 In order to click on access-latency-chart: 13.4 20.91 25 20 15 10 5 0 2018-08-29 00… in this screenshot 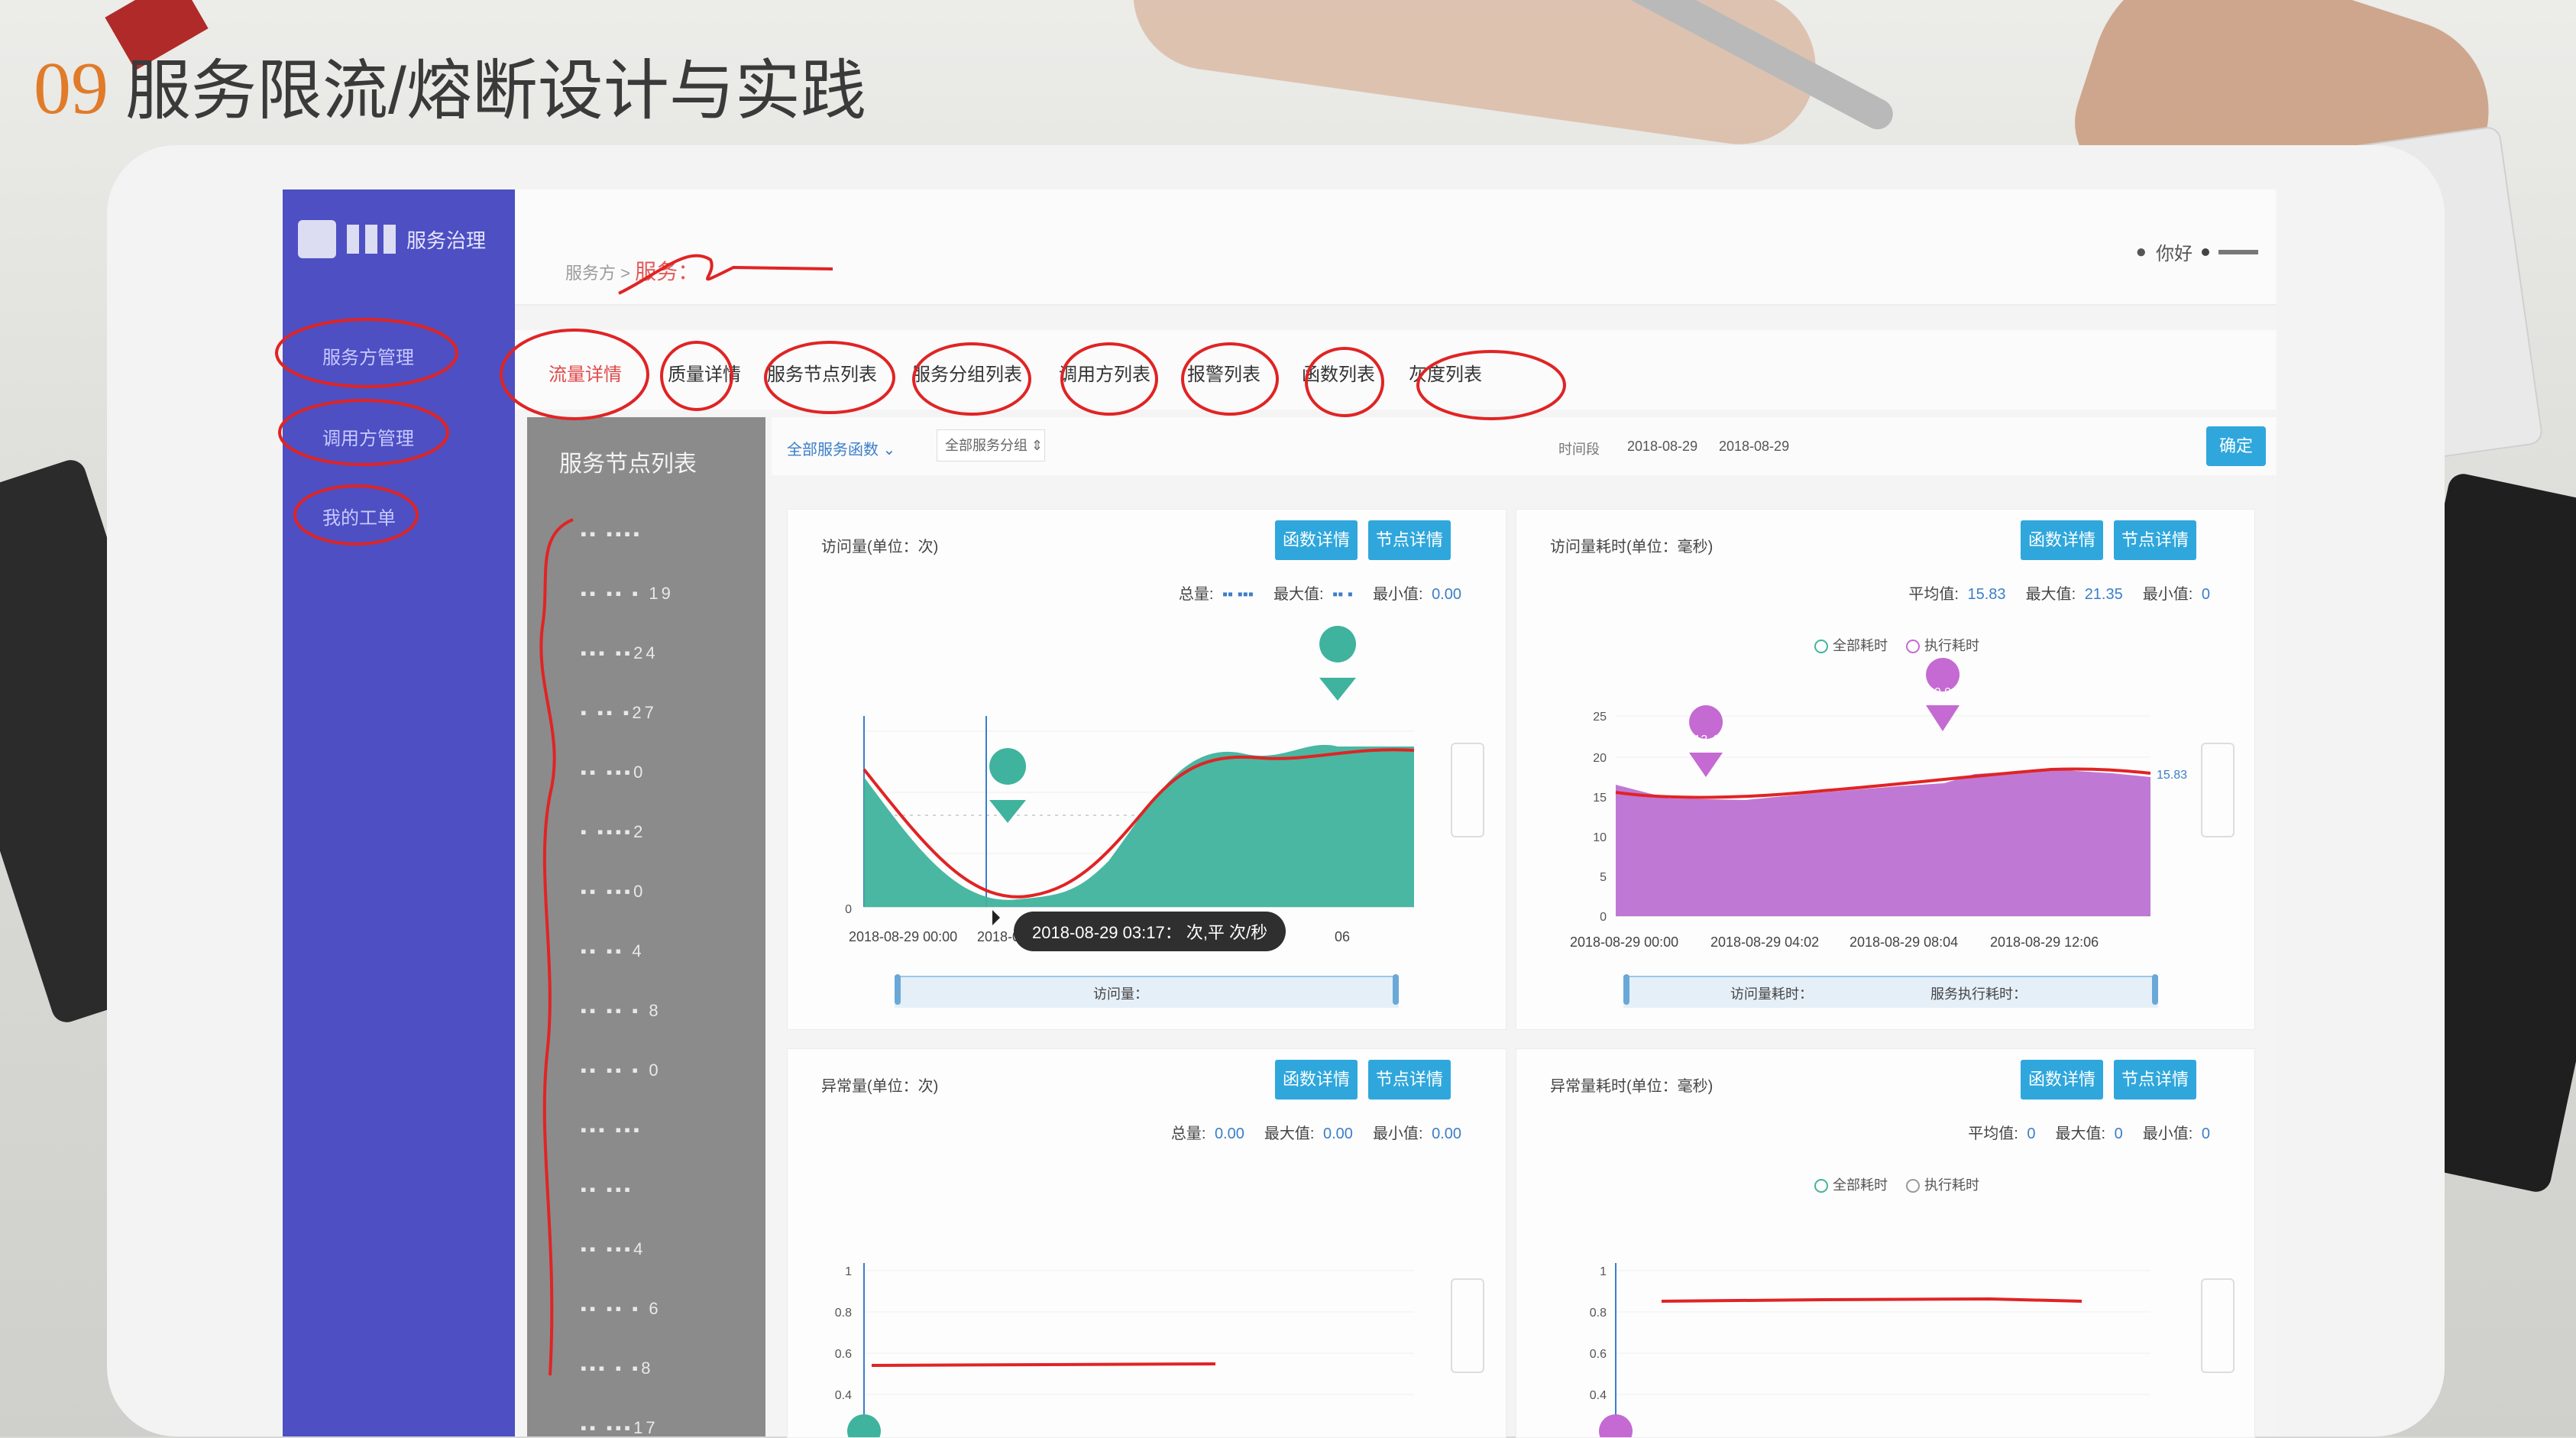, I will do `click(1885, 769)`.